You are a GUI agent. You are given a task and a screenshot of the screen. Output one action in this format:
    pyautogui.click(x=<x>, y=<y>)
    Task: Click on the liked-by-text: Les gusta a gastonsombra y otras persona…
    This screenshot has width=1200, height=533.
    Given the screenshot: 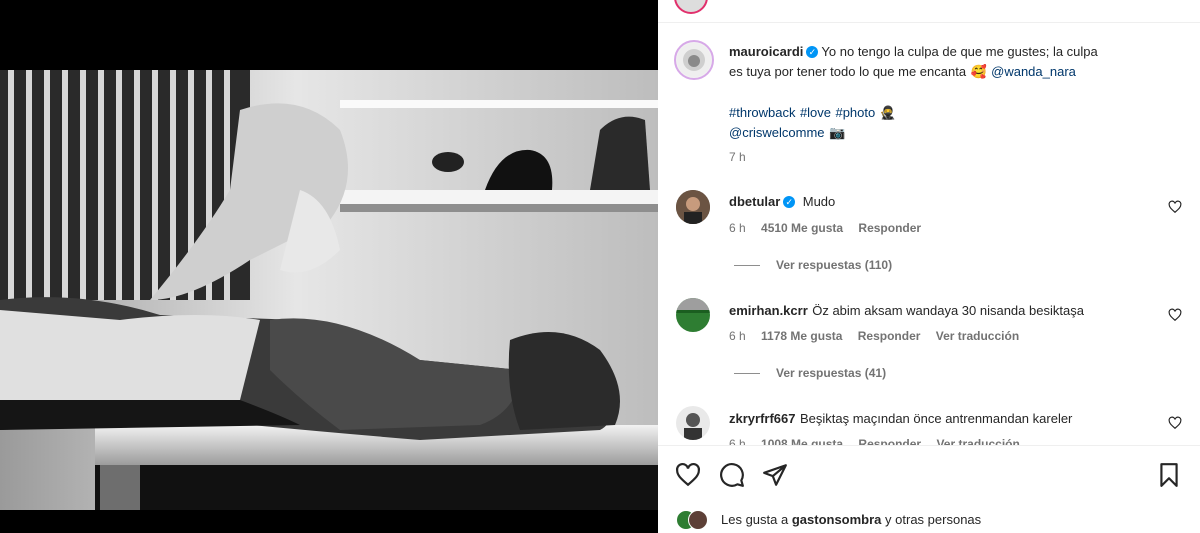 What is the action you would take?
    pyautogui.click(x=851, y=519)
    